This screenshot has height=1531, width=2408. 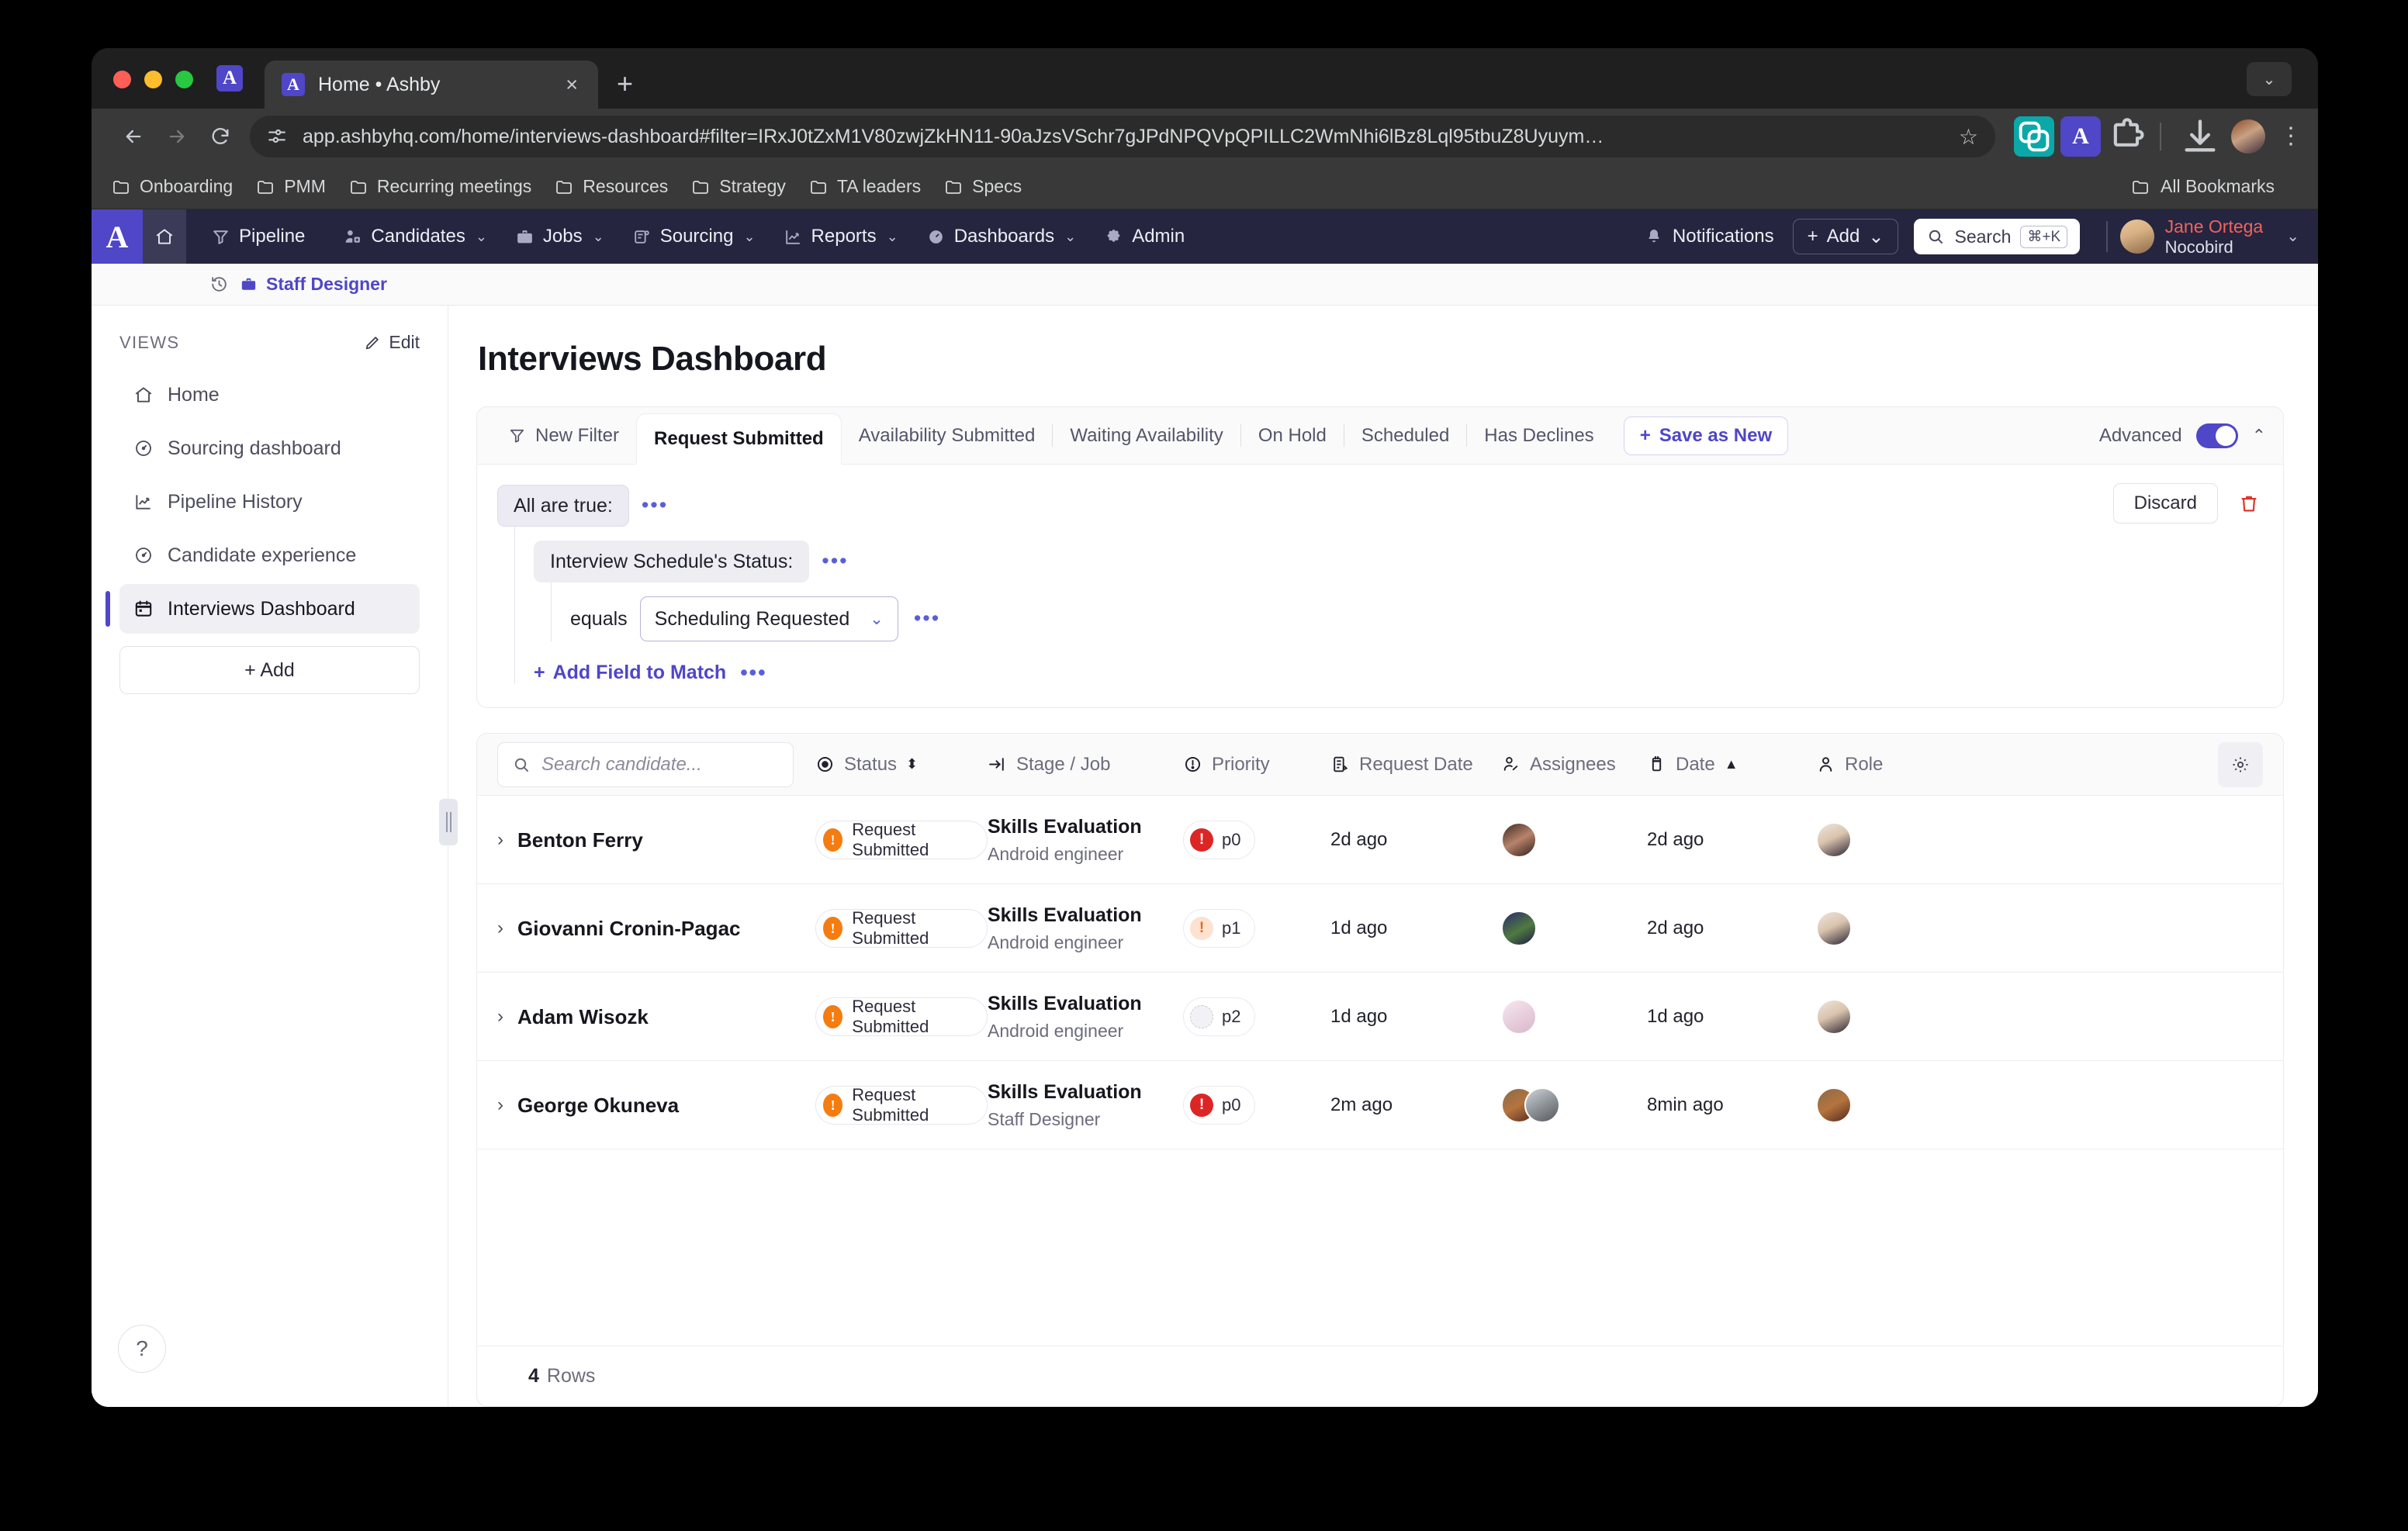 What do you see at coordinates (2165, 503) in the screenshot?
I see `discard-button: Discard` at bounding box center [2165, 503].